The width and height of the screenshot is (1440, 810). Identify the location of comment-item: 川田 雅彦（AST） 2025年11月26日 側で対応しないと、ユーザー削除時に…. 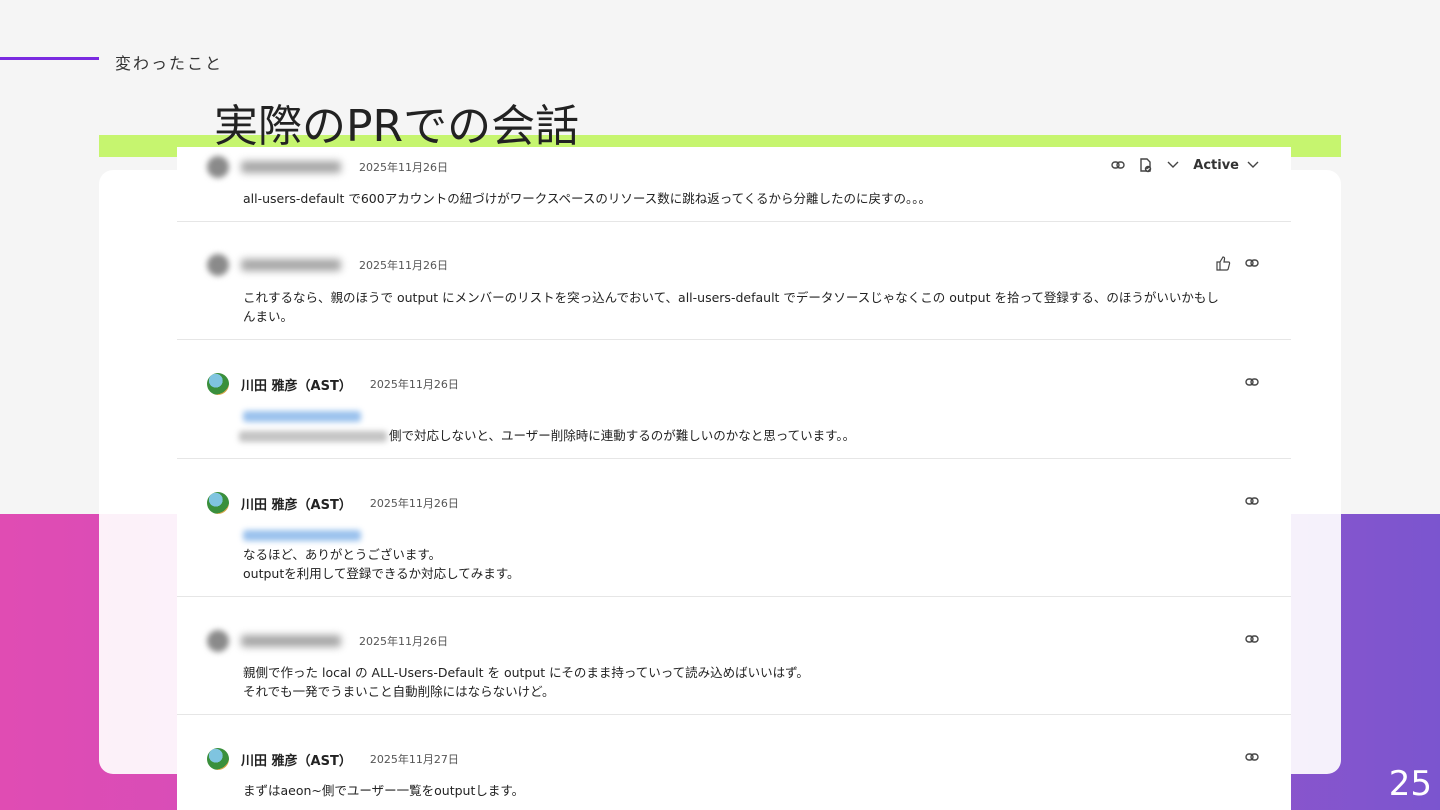
(734, 409).